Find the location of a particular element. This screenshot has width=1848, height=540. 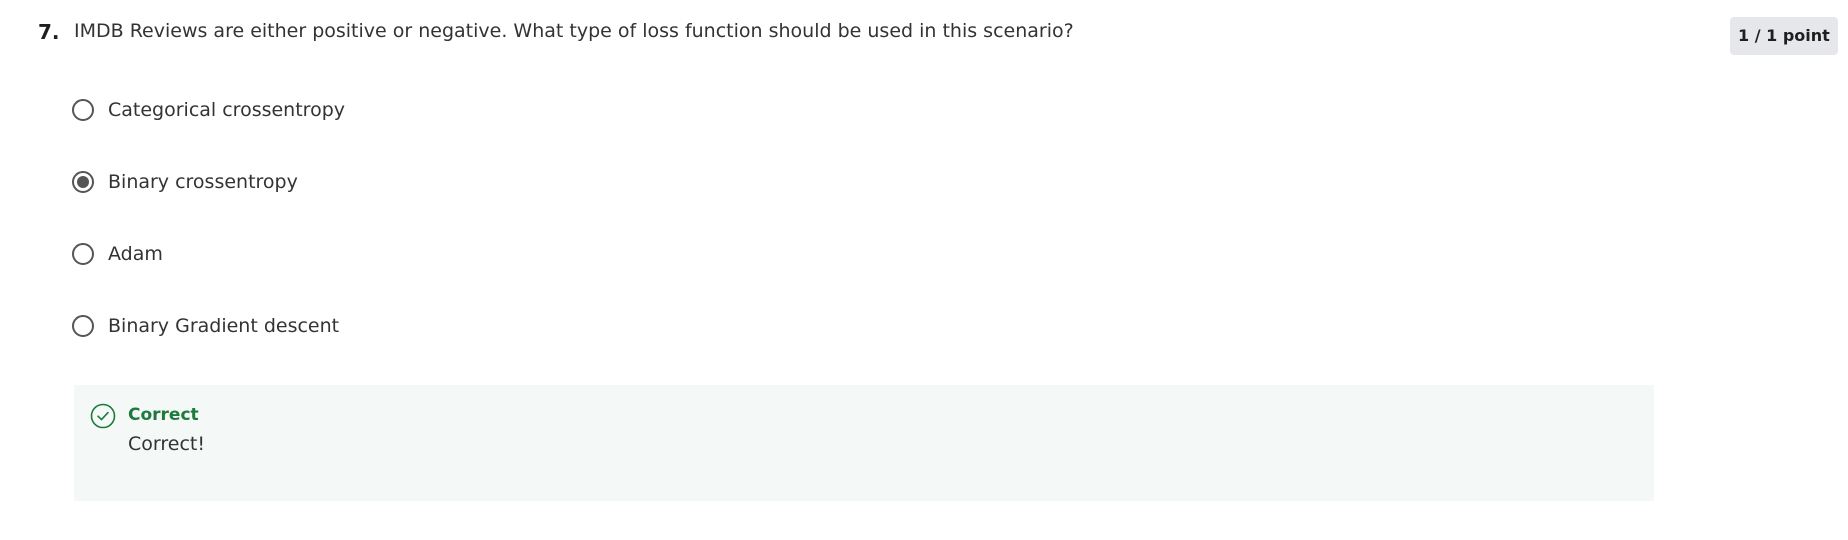

question-number: 7. is located at coordinates (49, 32).